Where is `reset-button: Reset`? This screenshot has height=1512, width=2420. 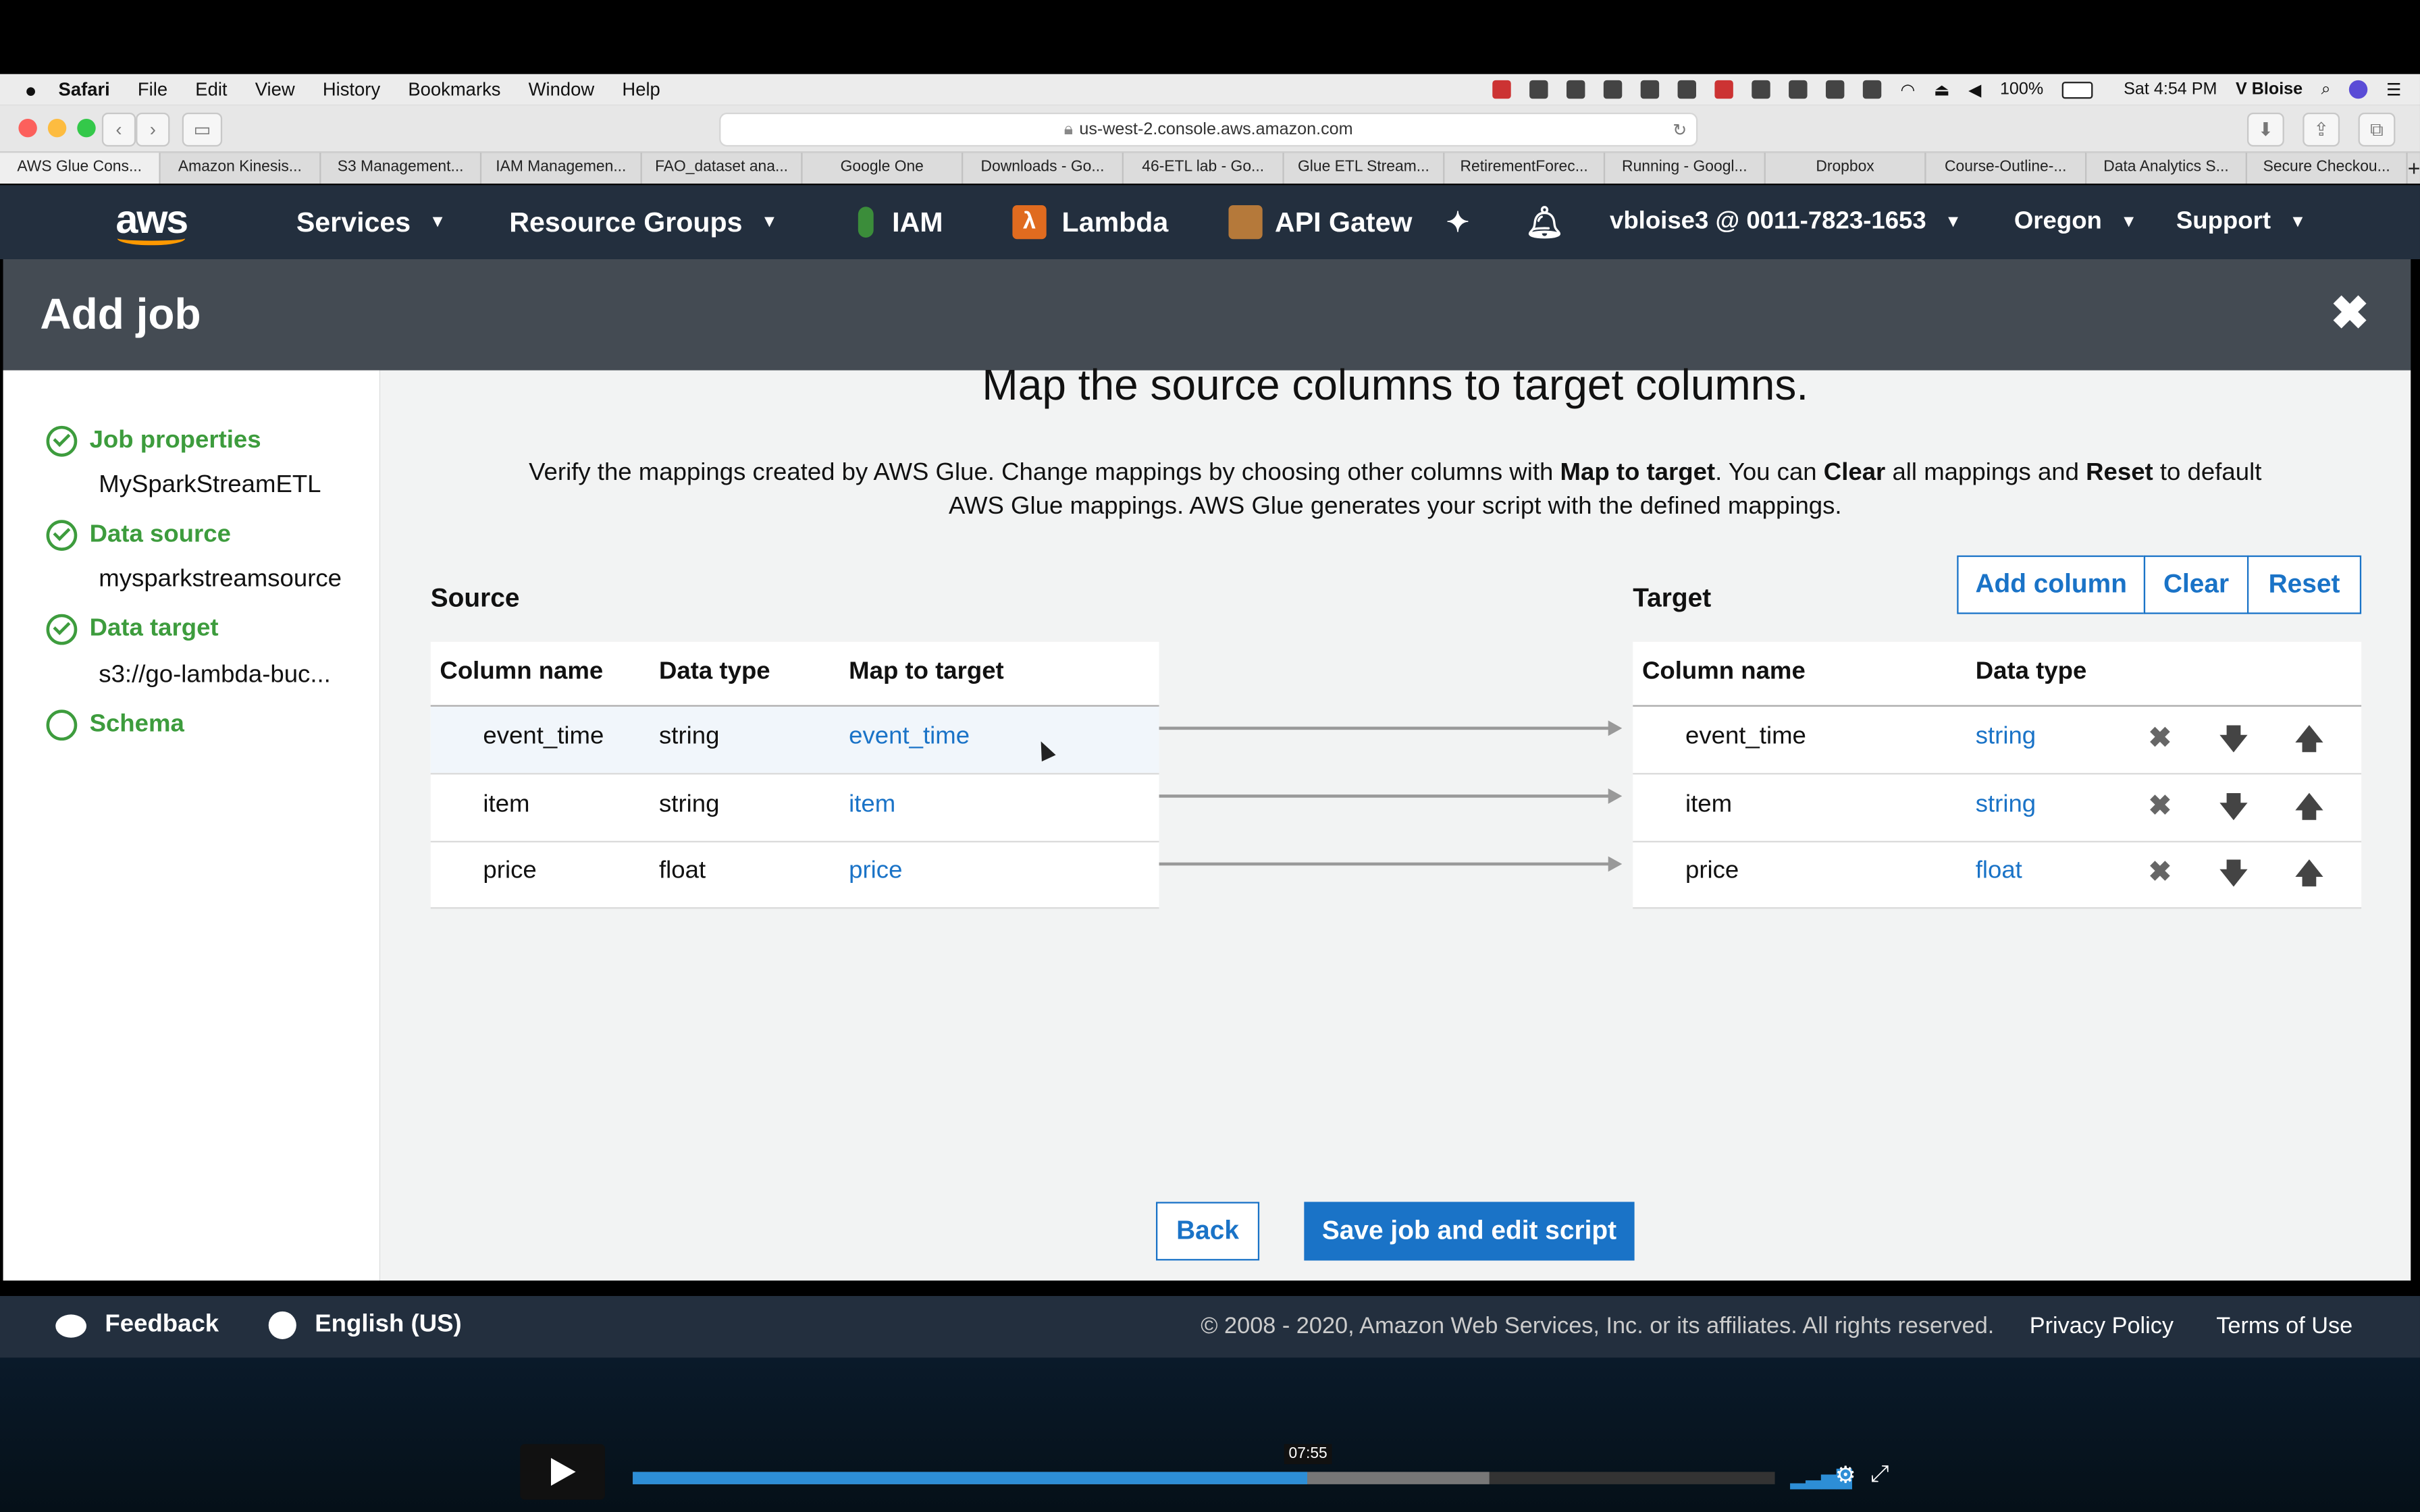 reset-button: Reset is located at coordinates (2304, 584).